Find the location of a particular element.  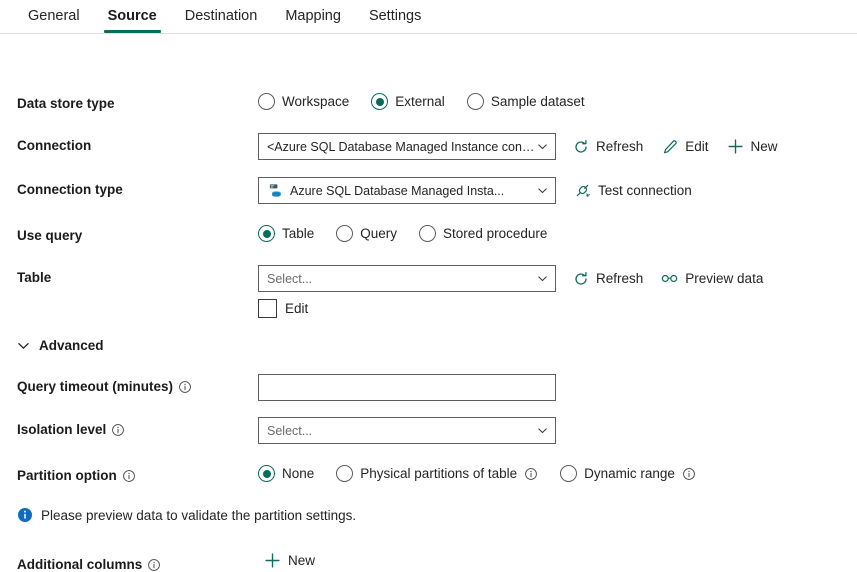

table-refresh-button: Refresh is located at coordinates (607, 278).